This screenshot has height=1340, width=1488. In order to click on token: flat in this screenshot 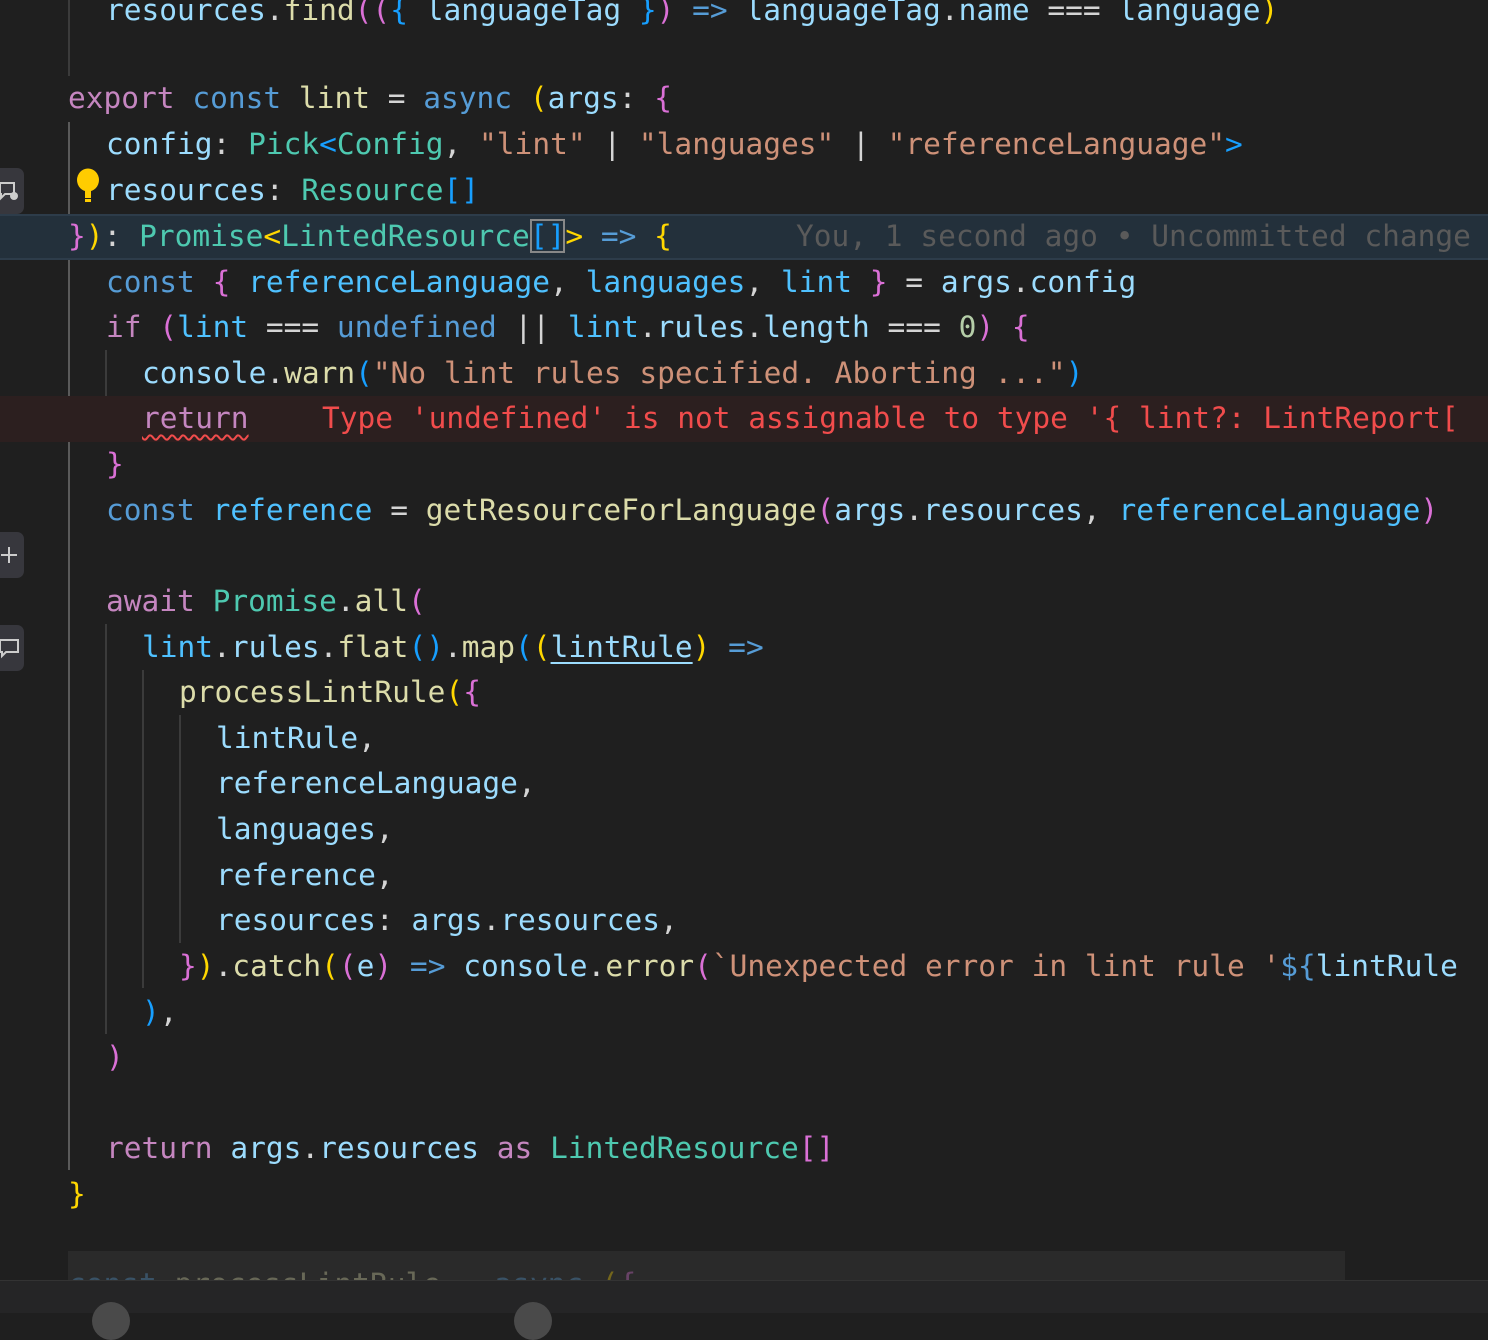, I will do `click(373, 647)`.